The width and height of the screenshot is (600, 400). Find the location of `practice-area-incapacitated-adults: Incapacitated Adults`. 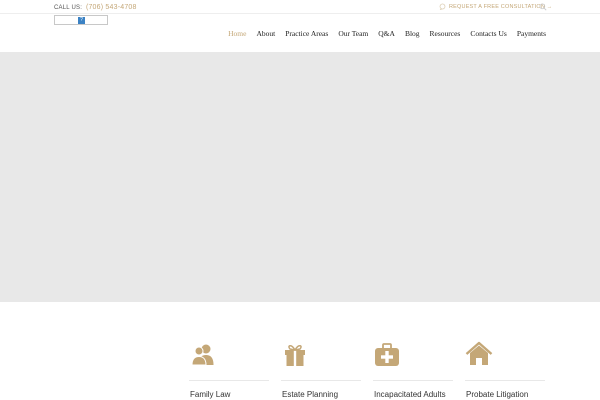

practice-area-incapacitated-adults: Incapacitated Adults is located at coordinates (413, 370).